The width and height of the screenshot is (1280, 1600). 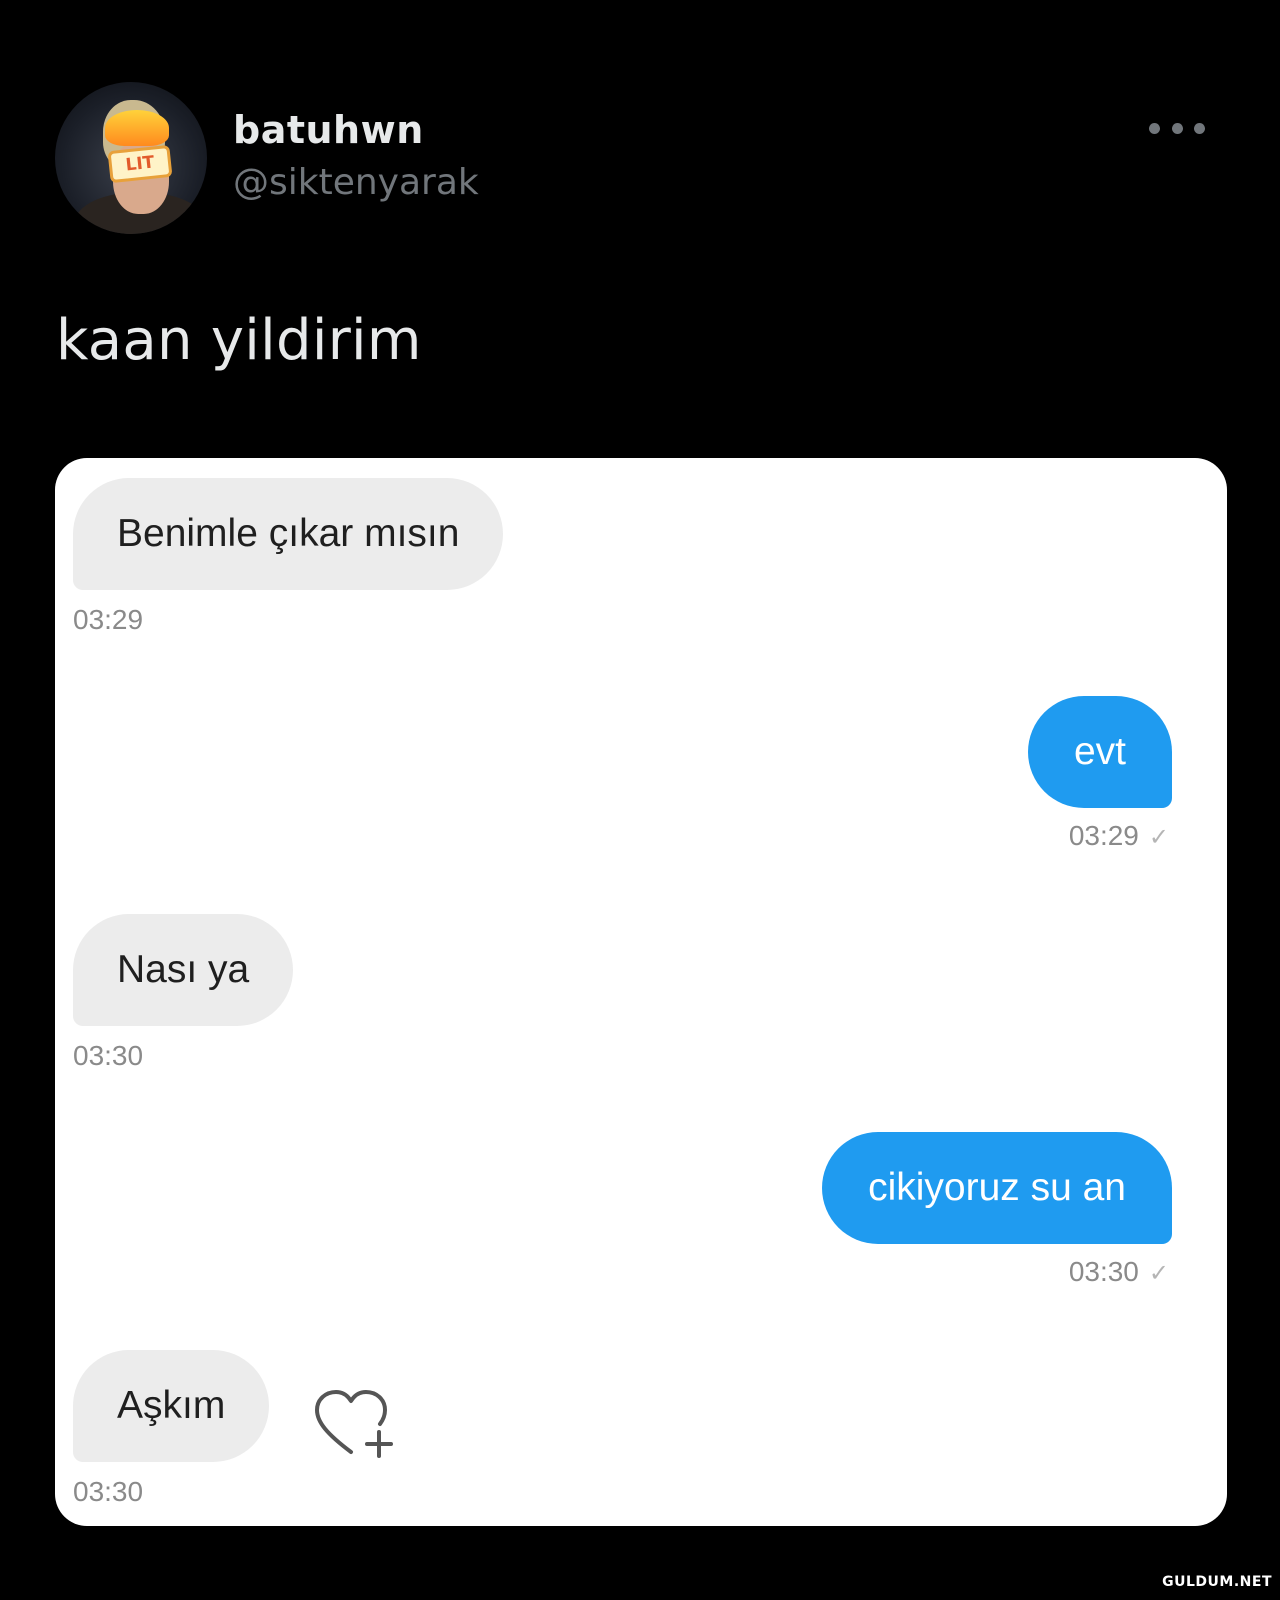 I want to click on incoming-message-bubble: Nası ya, so click(x=183, y=970).